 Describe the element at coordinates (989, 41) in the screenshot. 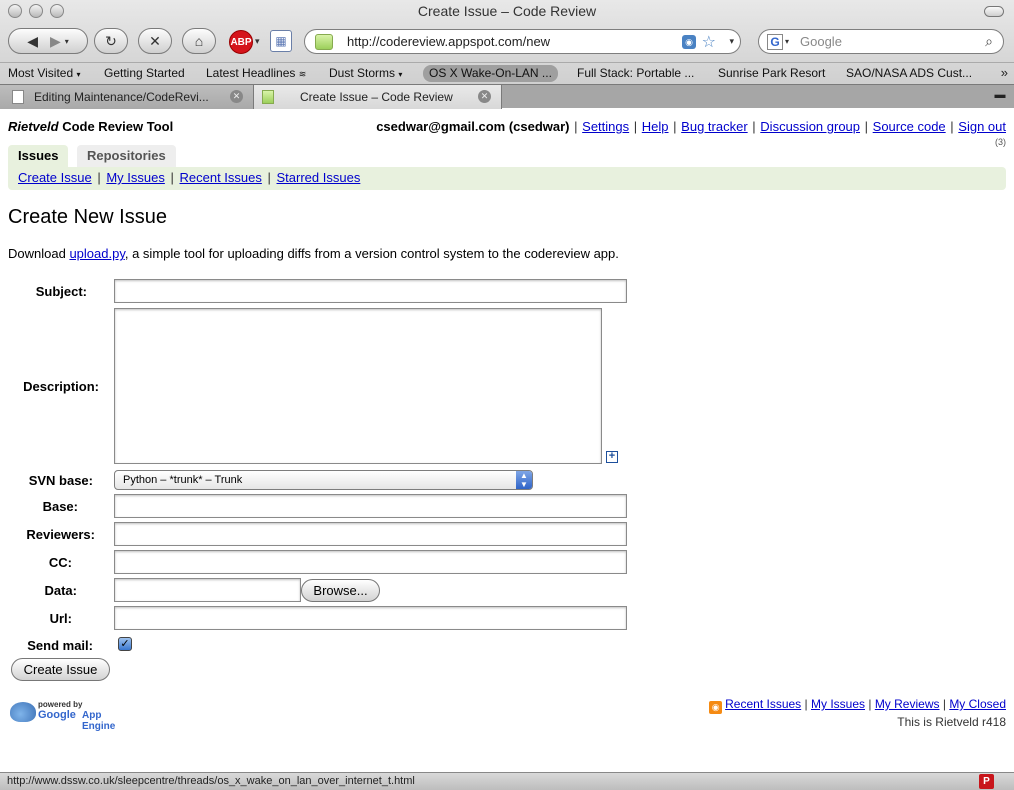

I see `search-icon: ⌕` at that location.